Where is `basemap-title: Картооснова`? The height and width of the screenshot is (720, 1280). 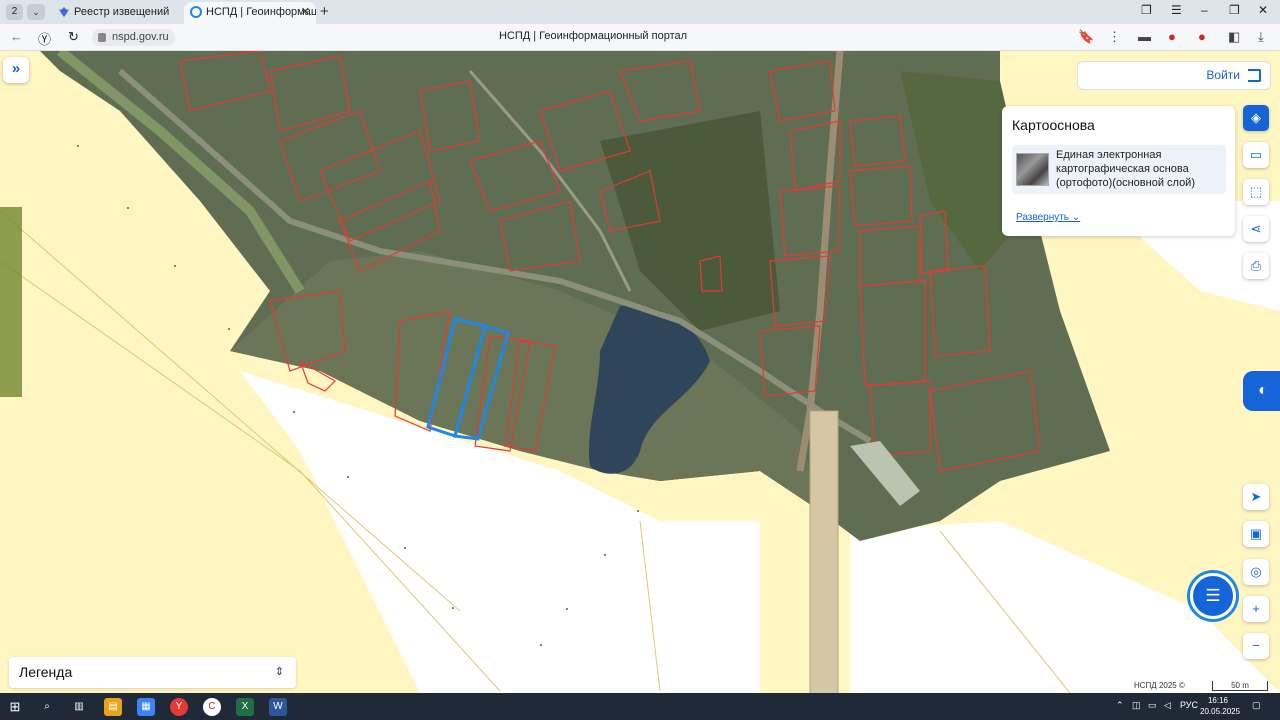
basemap-title: Картооснова is located at coordinates (1053, 125).